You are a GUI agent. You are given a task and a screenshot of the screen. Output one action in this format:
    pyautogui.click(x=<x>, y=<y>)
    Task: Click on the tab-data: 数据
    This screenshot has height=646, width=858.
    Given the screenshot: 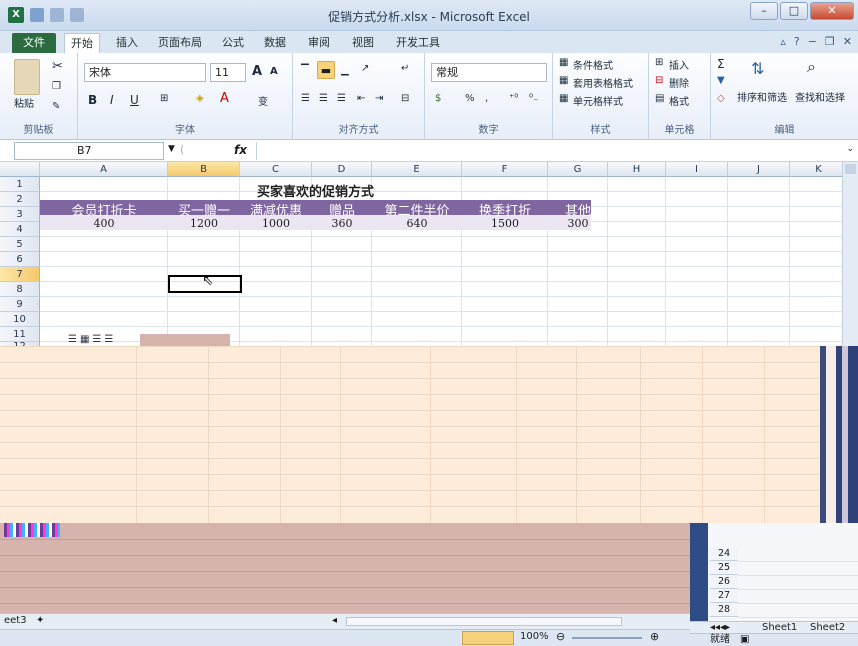 What is the action you would take?
    pyautogui.click(x=275, y=43)
    